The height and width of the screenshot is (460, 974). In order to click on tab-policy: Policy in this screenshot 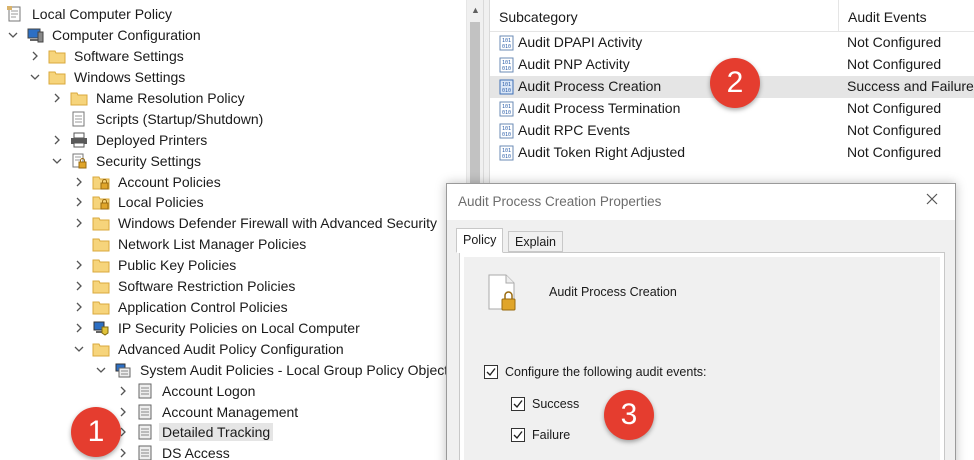, I will do `click(480, 240)`.